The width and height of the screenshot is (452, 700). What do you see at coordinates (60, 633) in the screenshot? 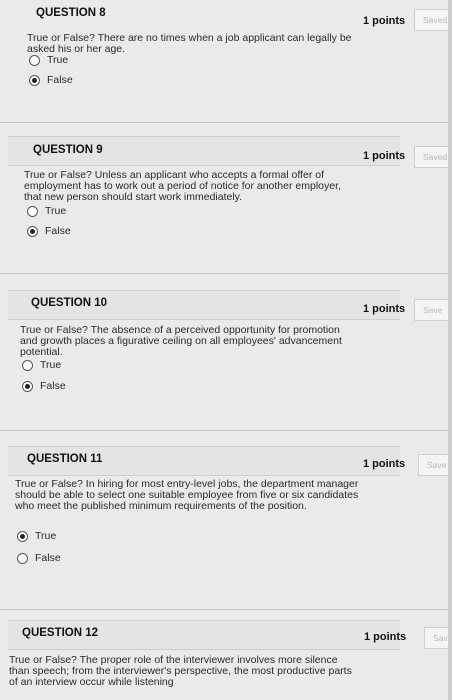
I see `question-12-title: QUESTION 12` at bounding box center [60, 633].